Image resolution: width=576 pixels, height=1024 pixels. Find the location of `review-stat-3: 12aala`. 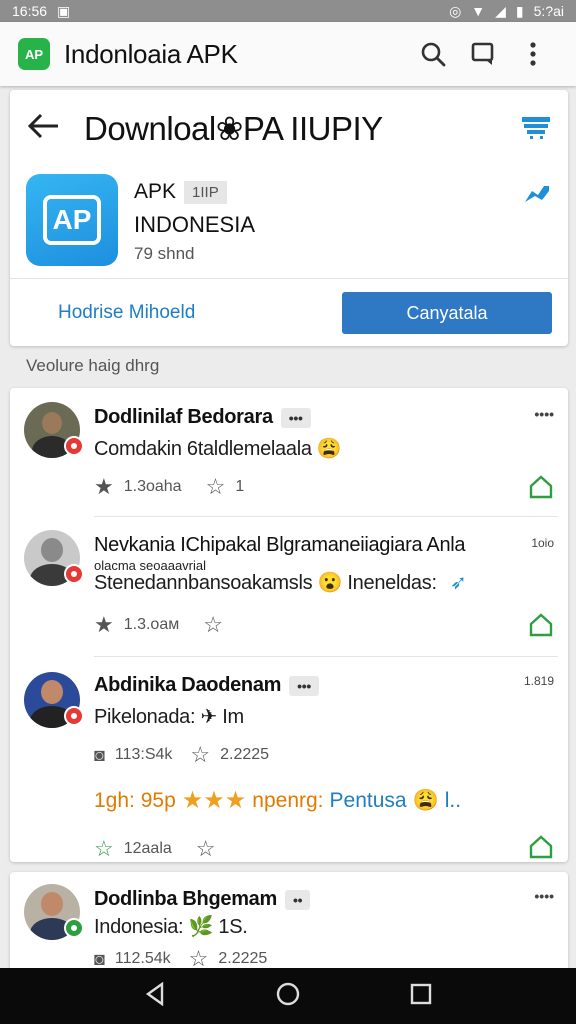

review-stat-3: 12aala is located at coordinates (147, 848).